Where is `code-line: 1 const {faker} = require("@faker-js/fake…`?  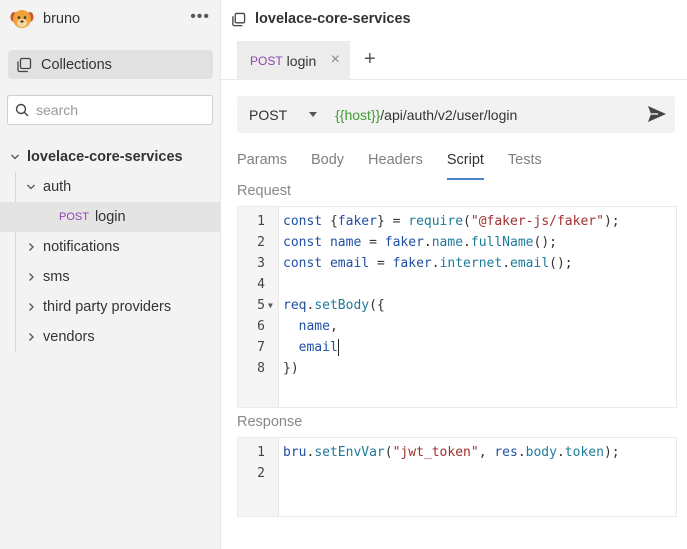 code-line: 1 const {faker} = require("@faker-js/fake… is located at coordinates (458, 221).